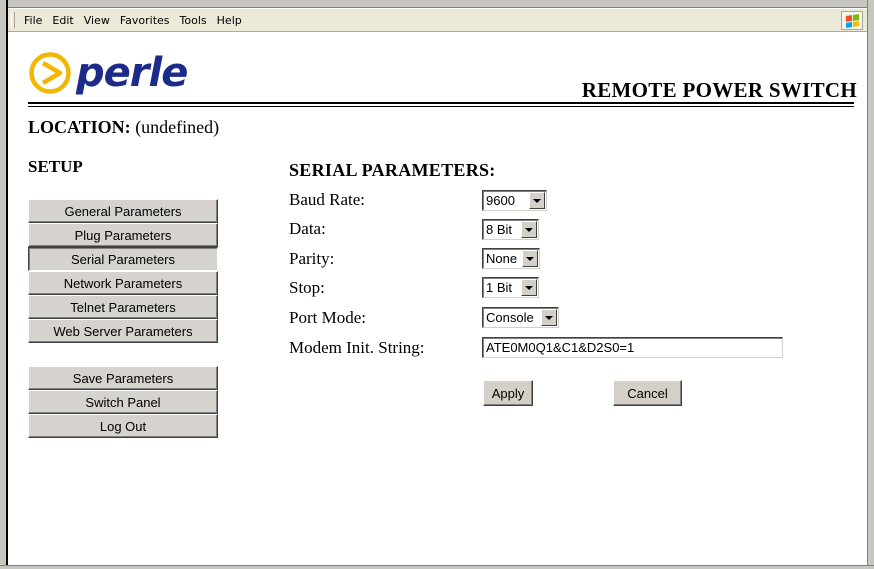 The height and width of the screenshot is (569, 874). What do you see at coordinates (437, 567) in the screenshot?
I see `window-bottom-border` at bounding box center [437, 567].